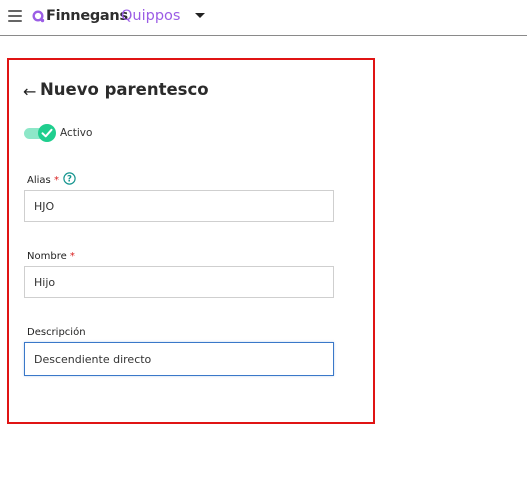  What do you see at coordinates (15, 17) in the screenshot?
I see `hamburger-menu-icon` at bounding box center [15, 17].